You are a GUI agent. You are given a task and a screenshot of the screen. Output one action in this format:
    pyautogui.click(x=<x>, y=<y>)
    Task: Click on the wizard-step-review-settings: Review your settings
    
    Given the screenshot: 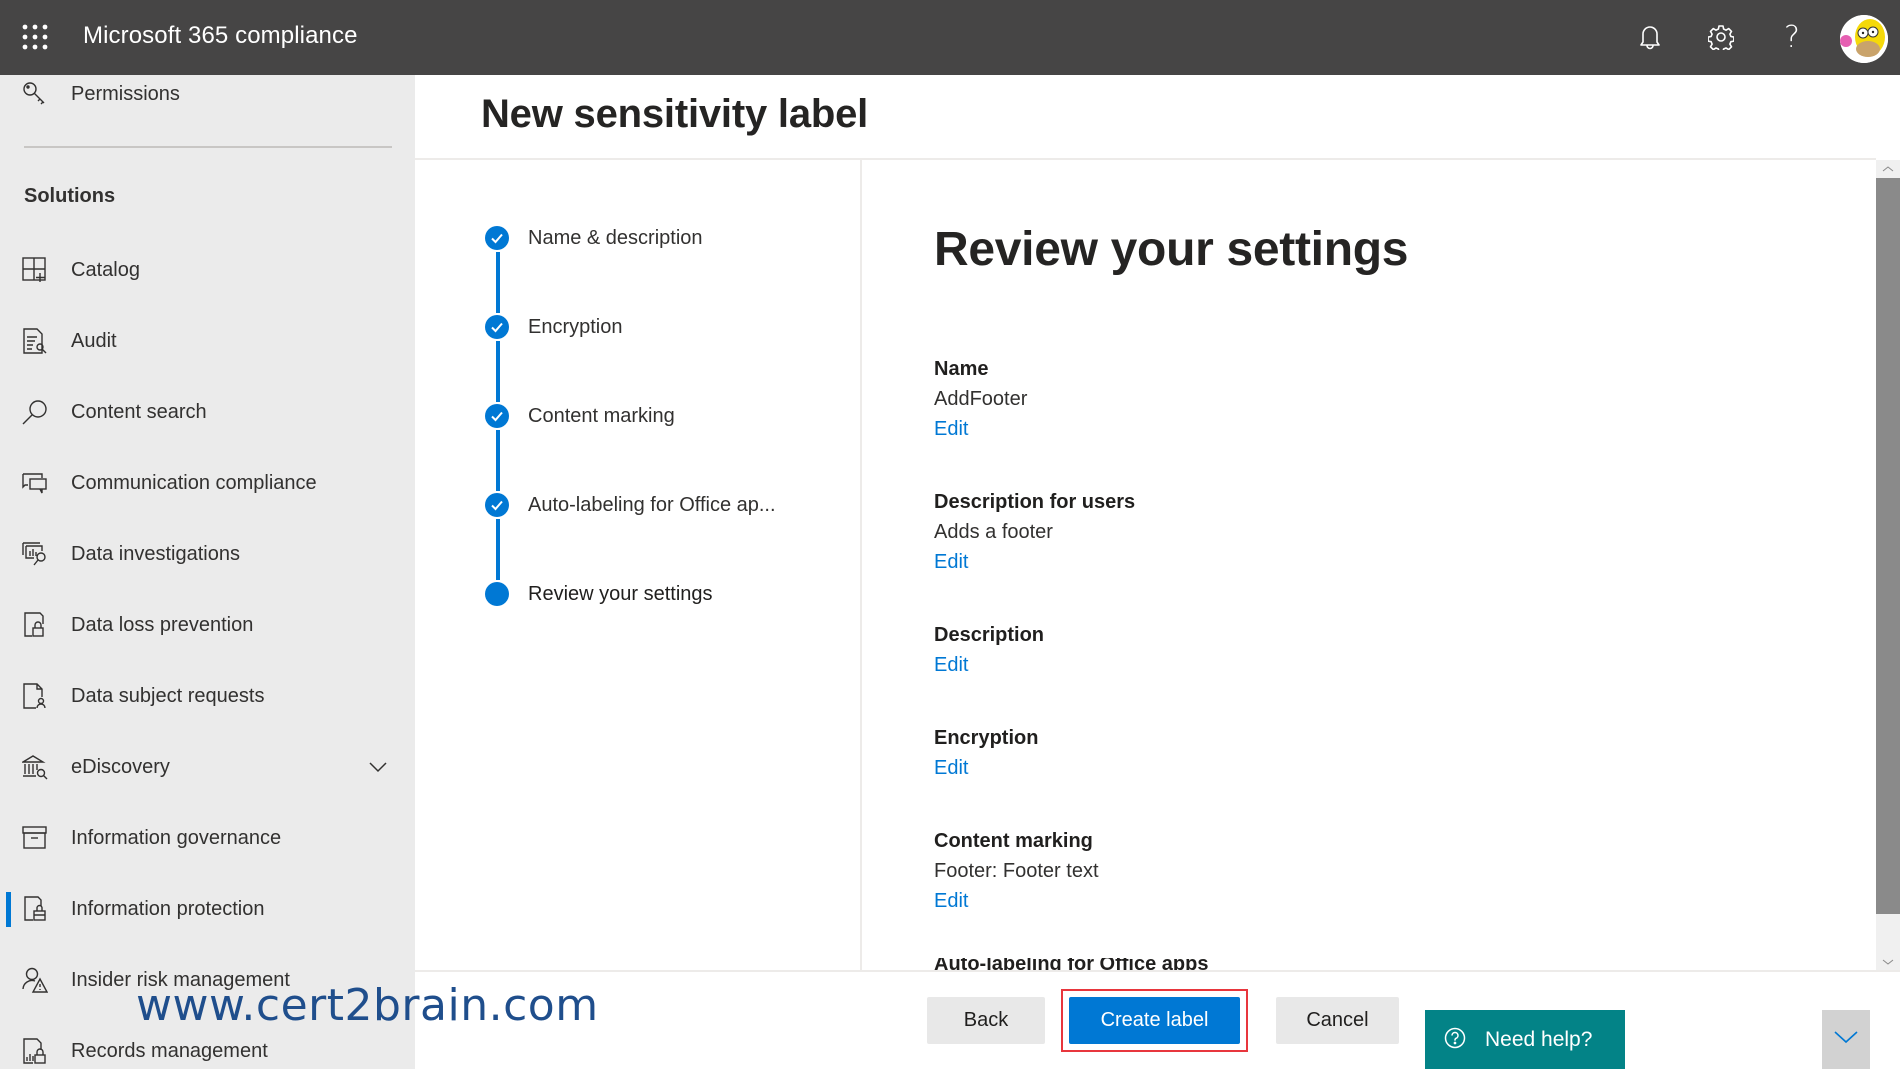 What is the action you would take?
    pyautogui.click(x=599, y=594)
    